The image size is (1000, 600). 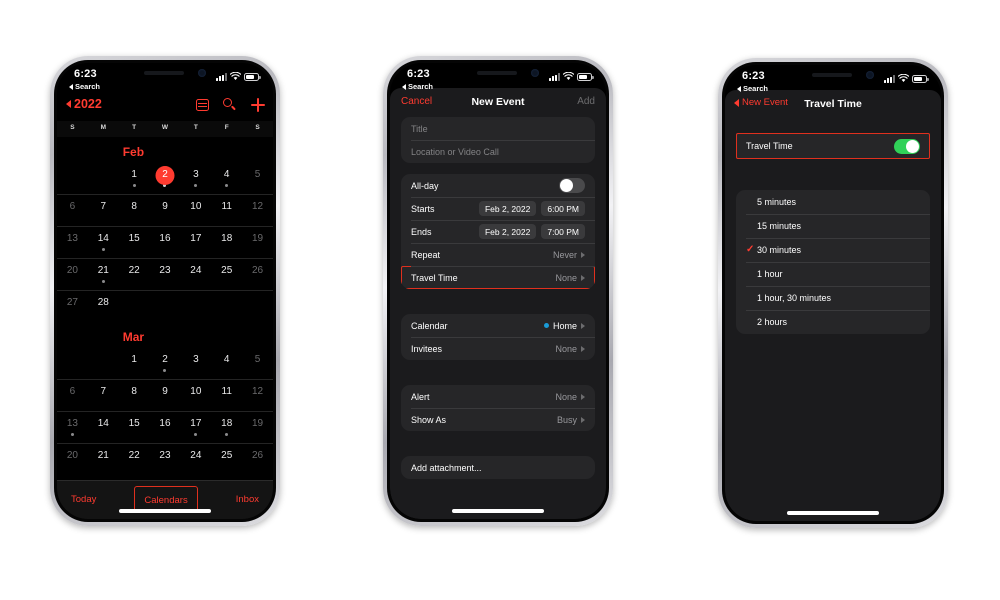 What do you see at coordinates (498, 396) in the screenshot?
I see `alert-row: Alert None` at bounding box center [498, 396].